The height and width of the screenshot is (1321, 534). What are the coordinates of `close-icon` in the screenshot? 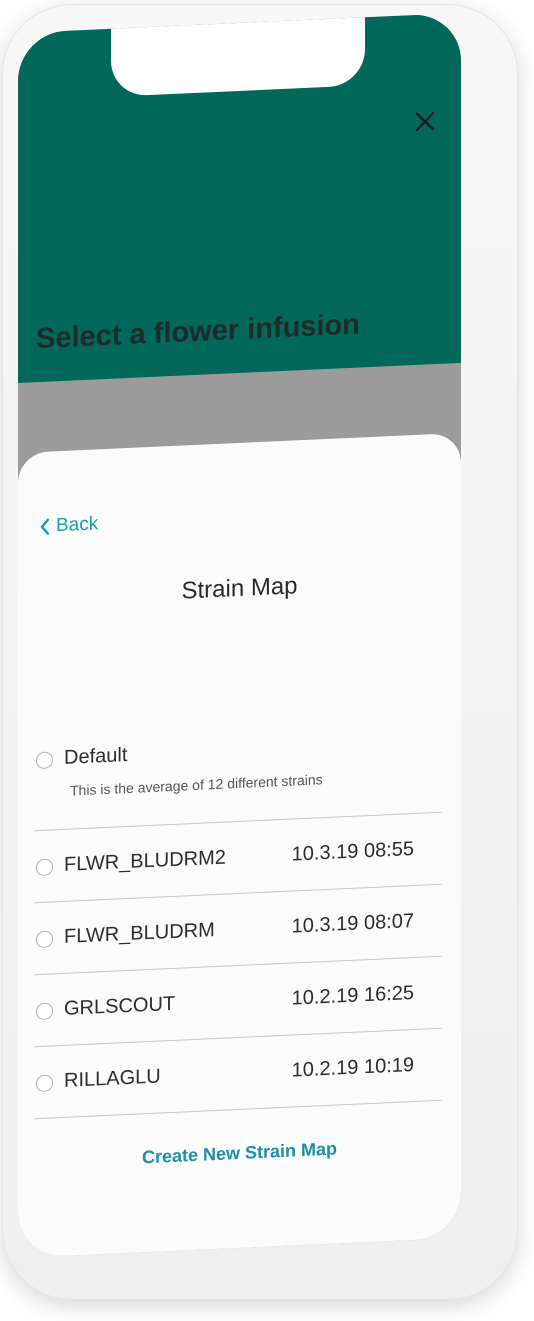 It's located at (425, 121).